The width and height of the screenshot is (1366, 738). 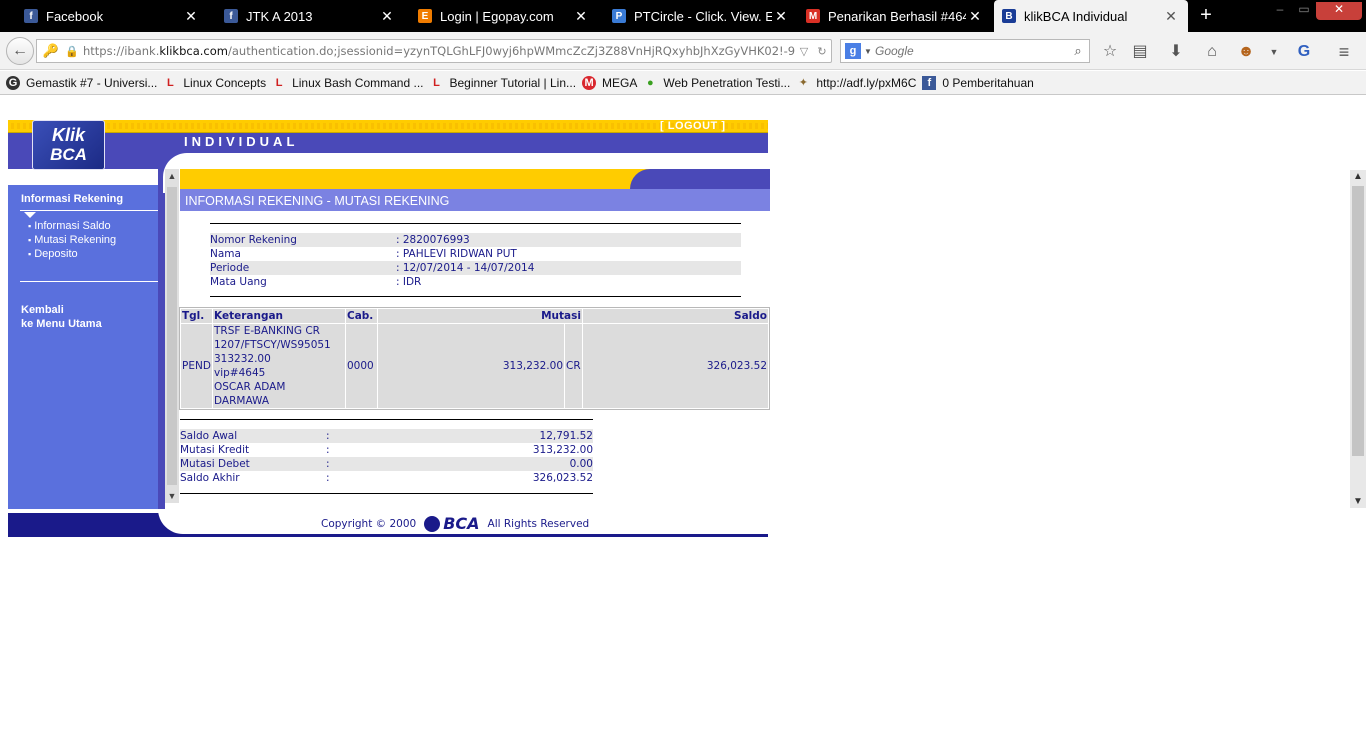 What do you see at coordinates (1280, 10) in the screenshot?
I see `minimize-button: –` at bounding box center [1280, 10].